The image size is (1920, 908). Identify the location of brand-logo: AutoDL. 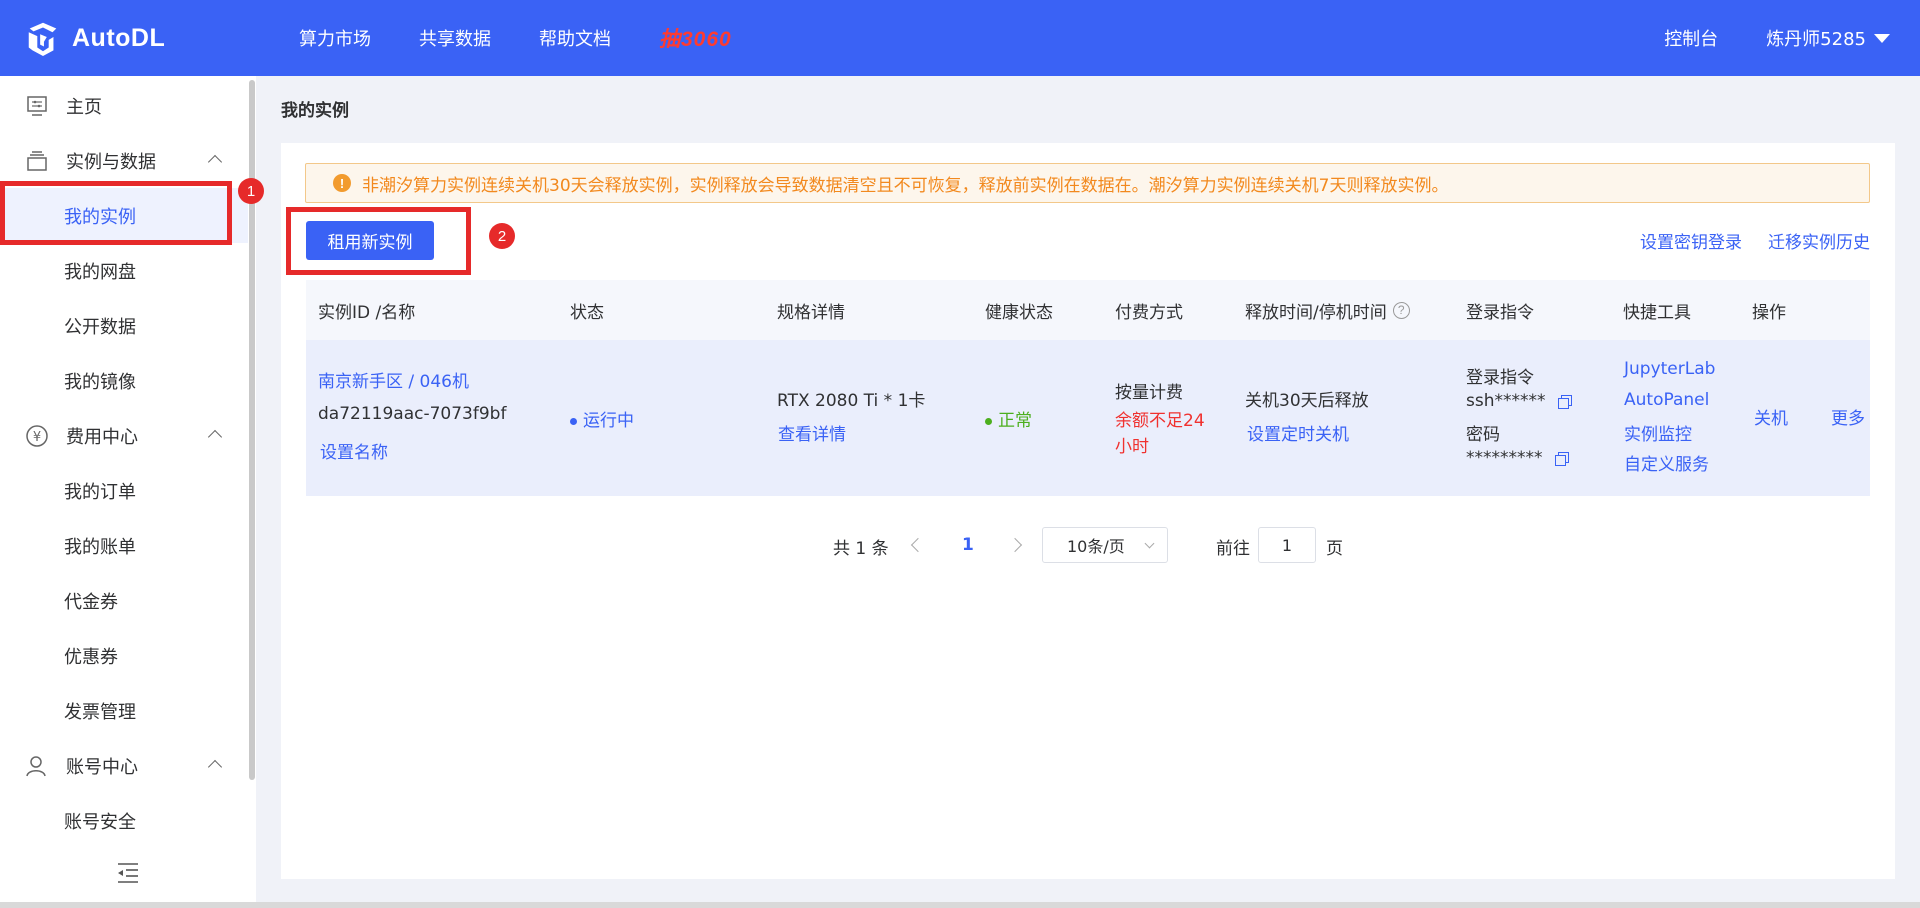
(149, 38).